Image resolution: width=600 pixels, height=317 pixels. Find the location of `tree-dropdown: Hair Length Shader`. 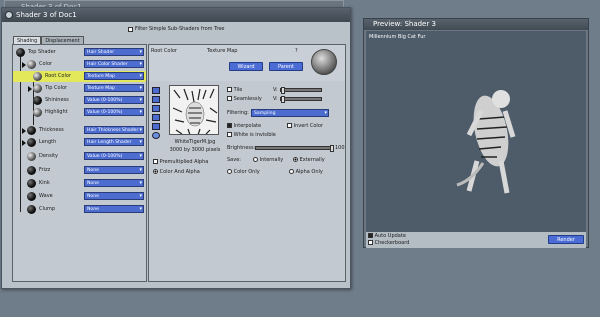

tree-dropdown: Hair Length Shader is located at coordinates (114, 142).